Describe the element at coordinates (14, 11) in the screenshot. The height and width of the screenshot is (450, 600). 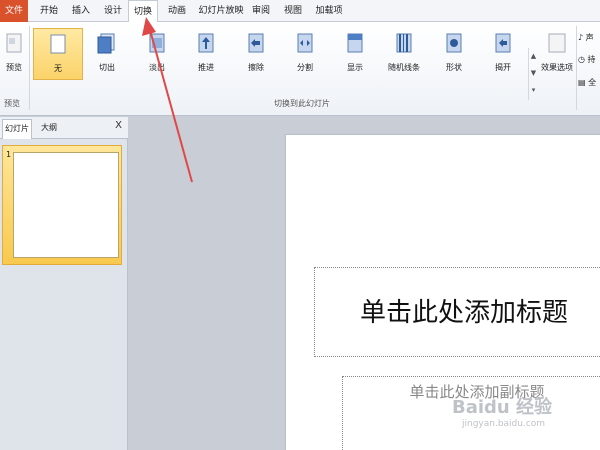
I see `tab-file: 文件` at that location.